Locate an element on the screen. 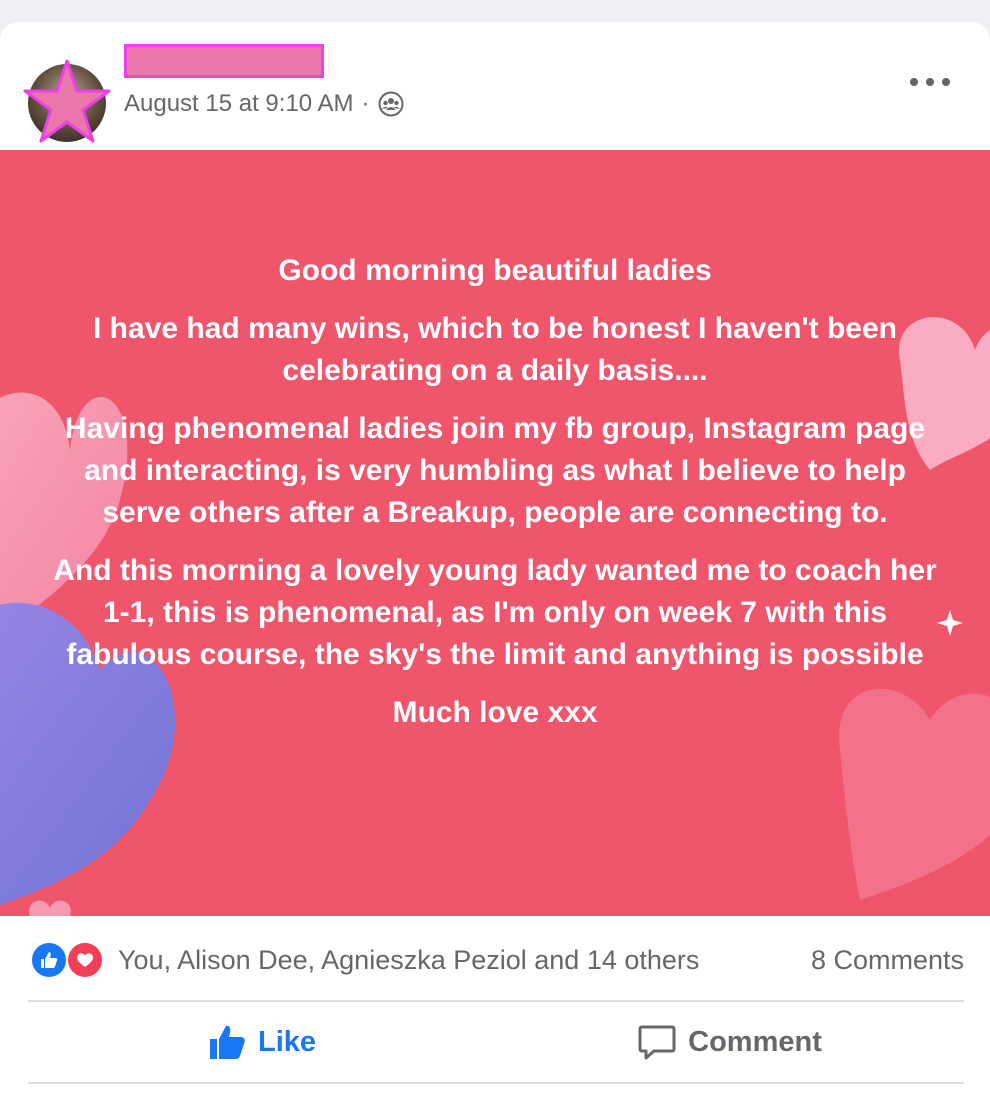 The height and width of the screenshot is (1104, 990). post-meta: August 15 at 9:10 AM · is located at coordinates (264, 104).